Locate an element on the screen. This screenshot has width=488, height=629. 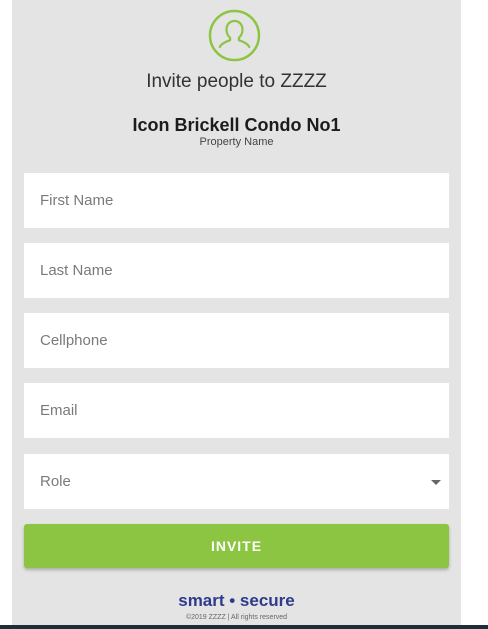
role-select-label: Role is located at coordinates (55, 481).